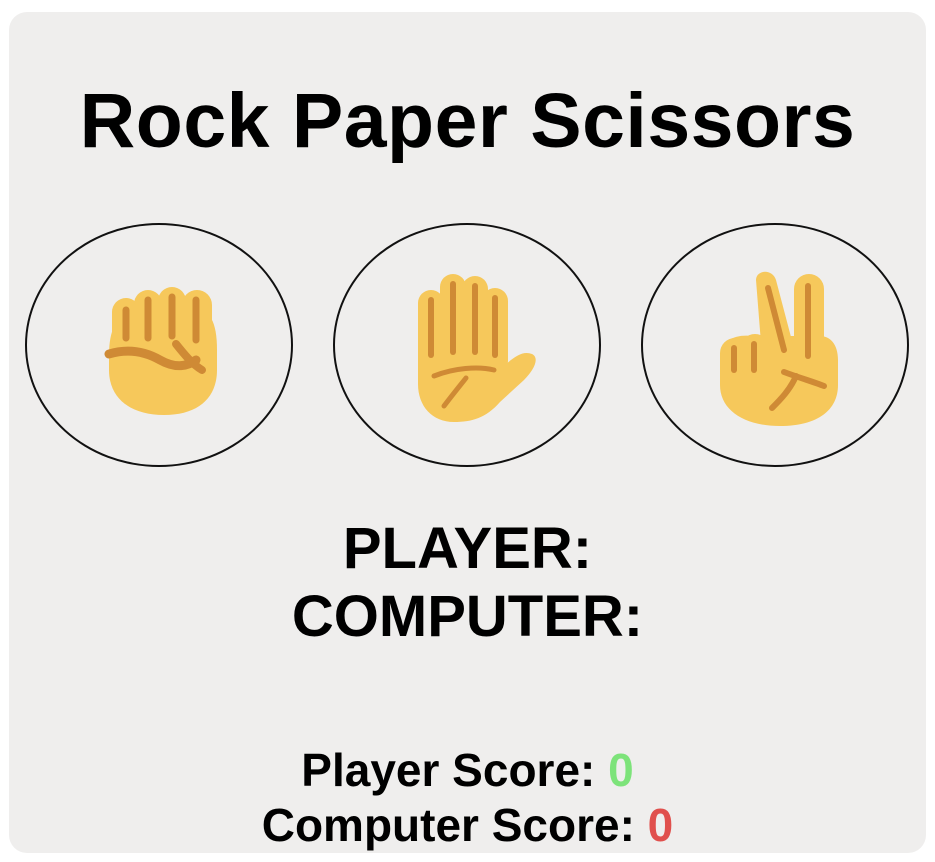 Image resolution: width=935 pixels, height=862 pixels. I want to click on computer-choice-display: COMPUTER:, so click(467, 617).